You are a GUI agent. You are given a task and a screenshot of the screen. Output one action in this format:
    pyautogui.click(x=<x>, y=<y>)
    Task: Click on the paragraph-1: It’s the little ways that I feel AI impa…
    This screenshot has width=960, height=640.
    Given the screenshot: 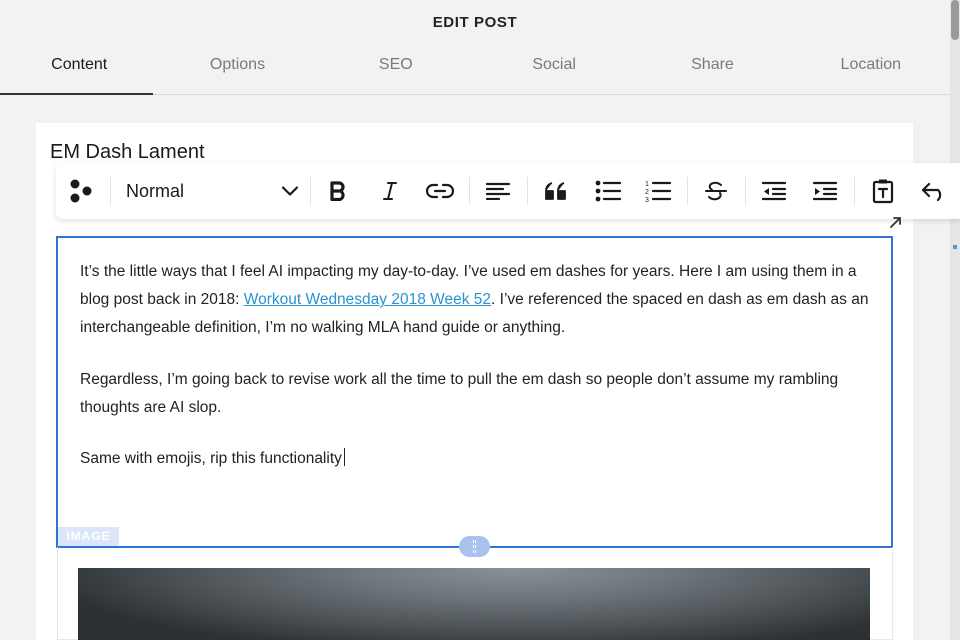 What is the action you would take?
    pyautogui.click(x=480, y=300)
    